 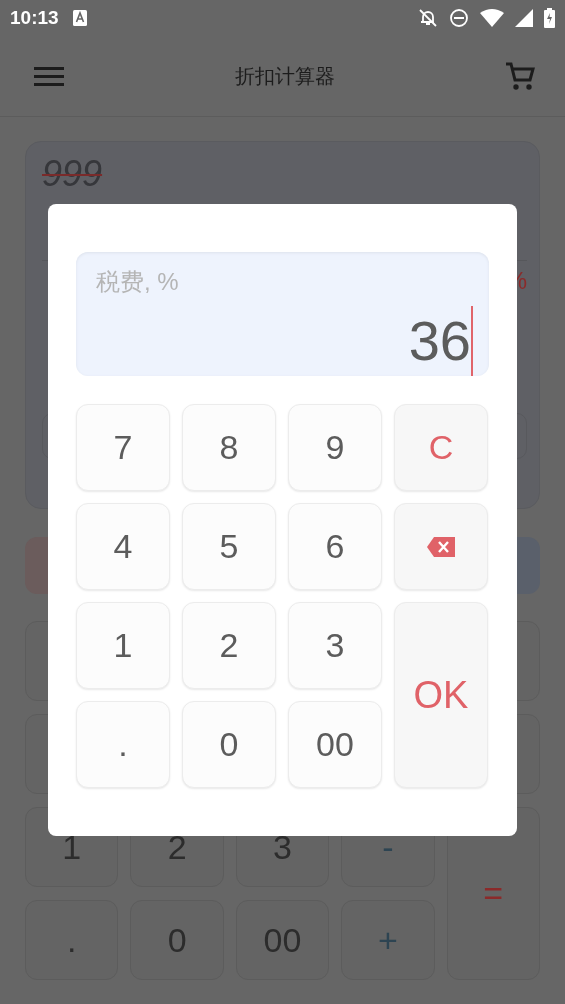 What do you see at coordinates (49, 76) in the screenshot?
I see `menu-icon` at bounding box center [49, 76].